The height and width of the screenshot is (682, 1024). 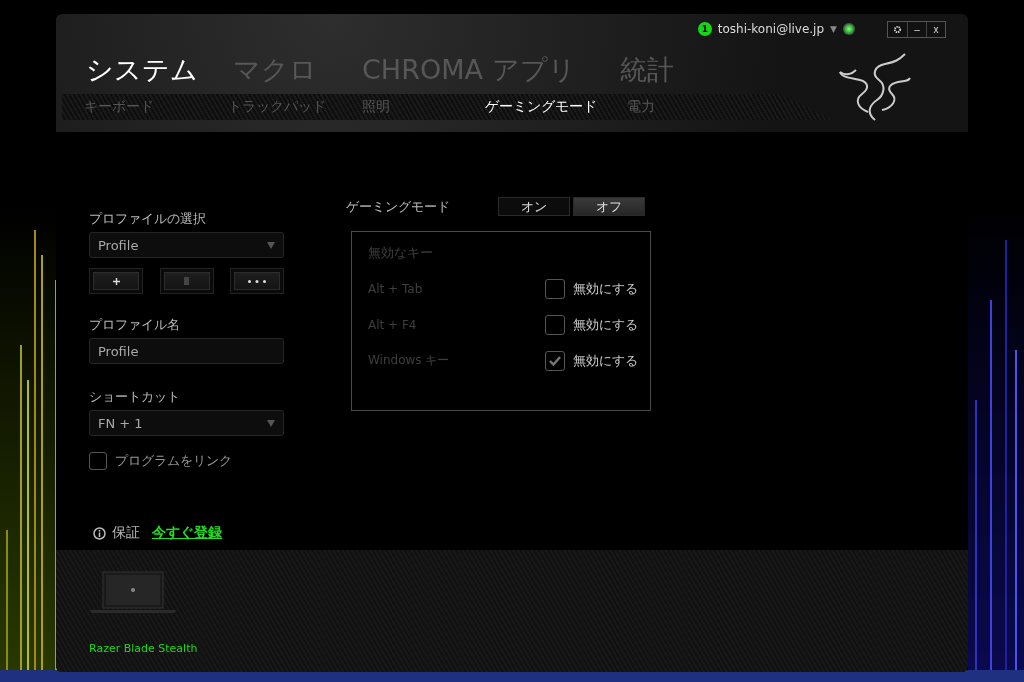 I want to click on shortcut-dropdown: FN + 1, so click(x=186, y=423).